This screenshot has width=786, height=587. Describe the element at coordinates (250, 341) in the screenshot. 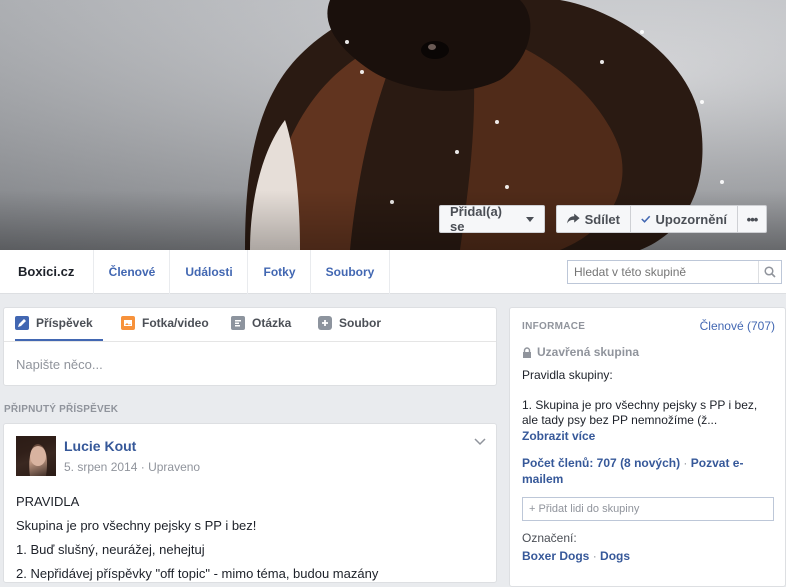

I see `composer-divider` at that location.